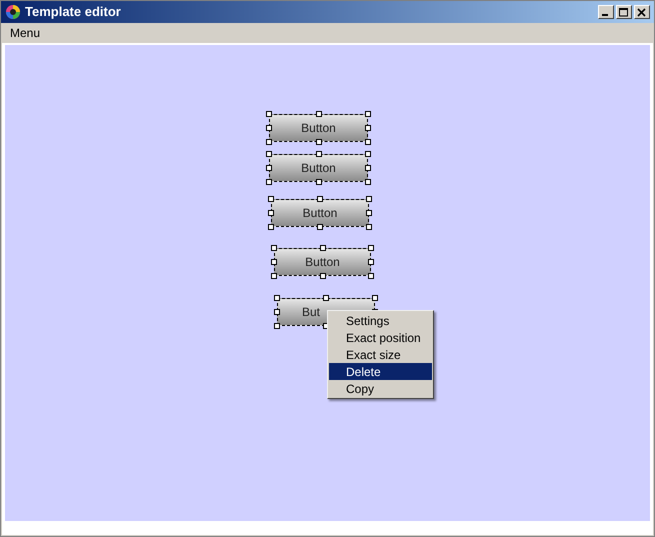 The image size is (655, 537). Describe the element at coordinates (606, 12) in the screenshot. I see `minimize-button` at that location.